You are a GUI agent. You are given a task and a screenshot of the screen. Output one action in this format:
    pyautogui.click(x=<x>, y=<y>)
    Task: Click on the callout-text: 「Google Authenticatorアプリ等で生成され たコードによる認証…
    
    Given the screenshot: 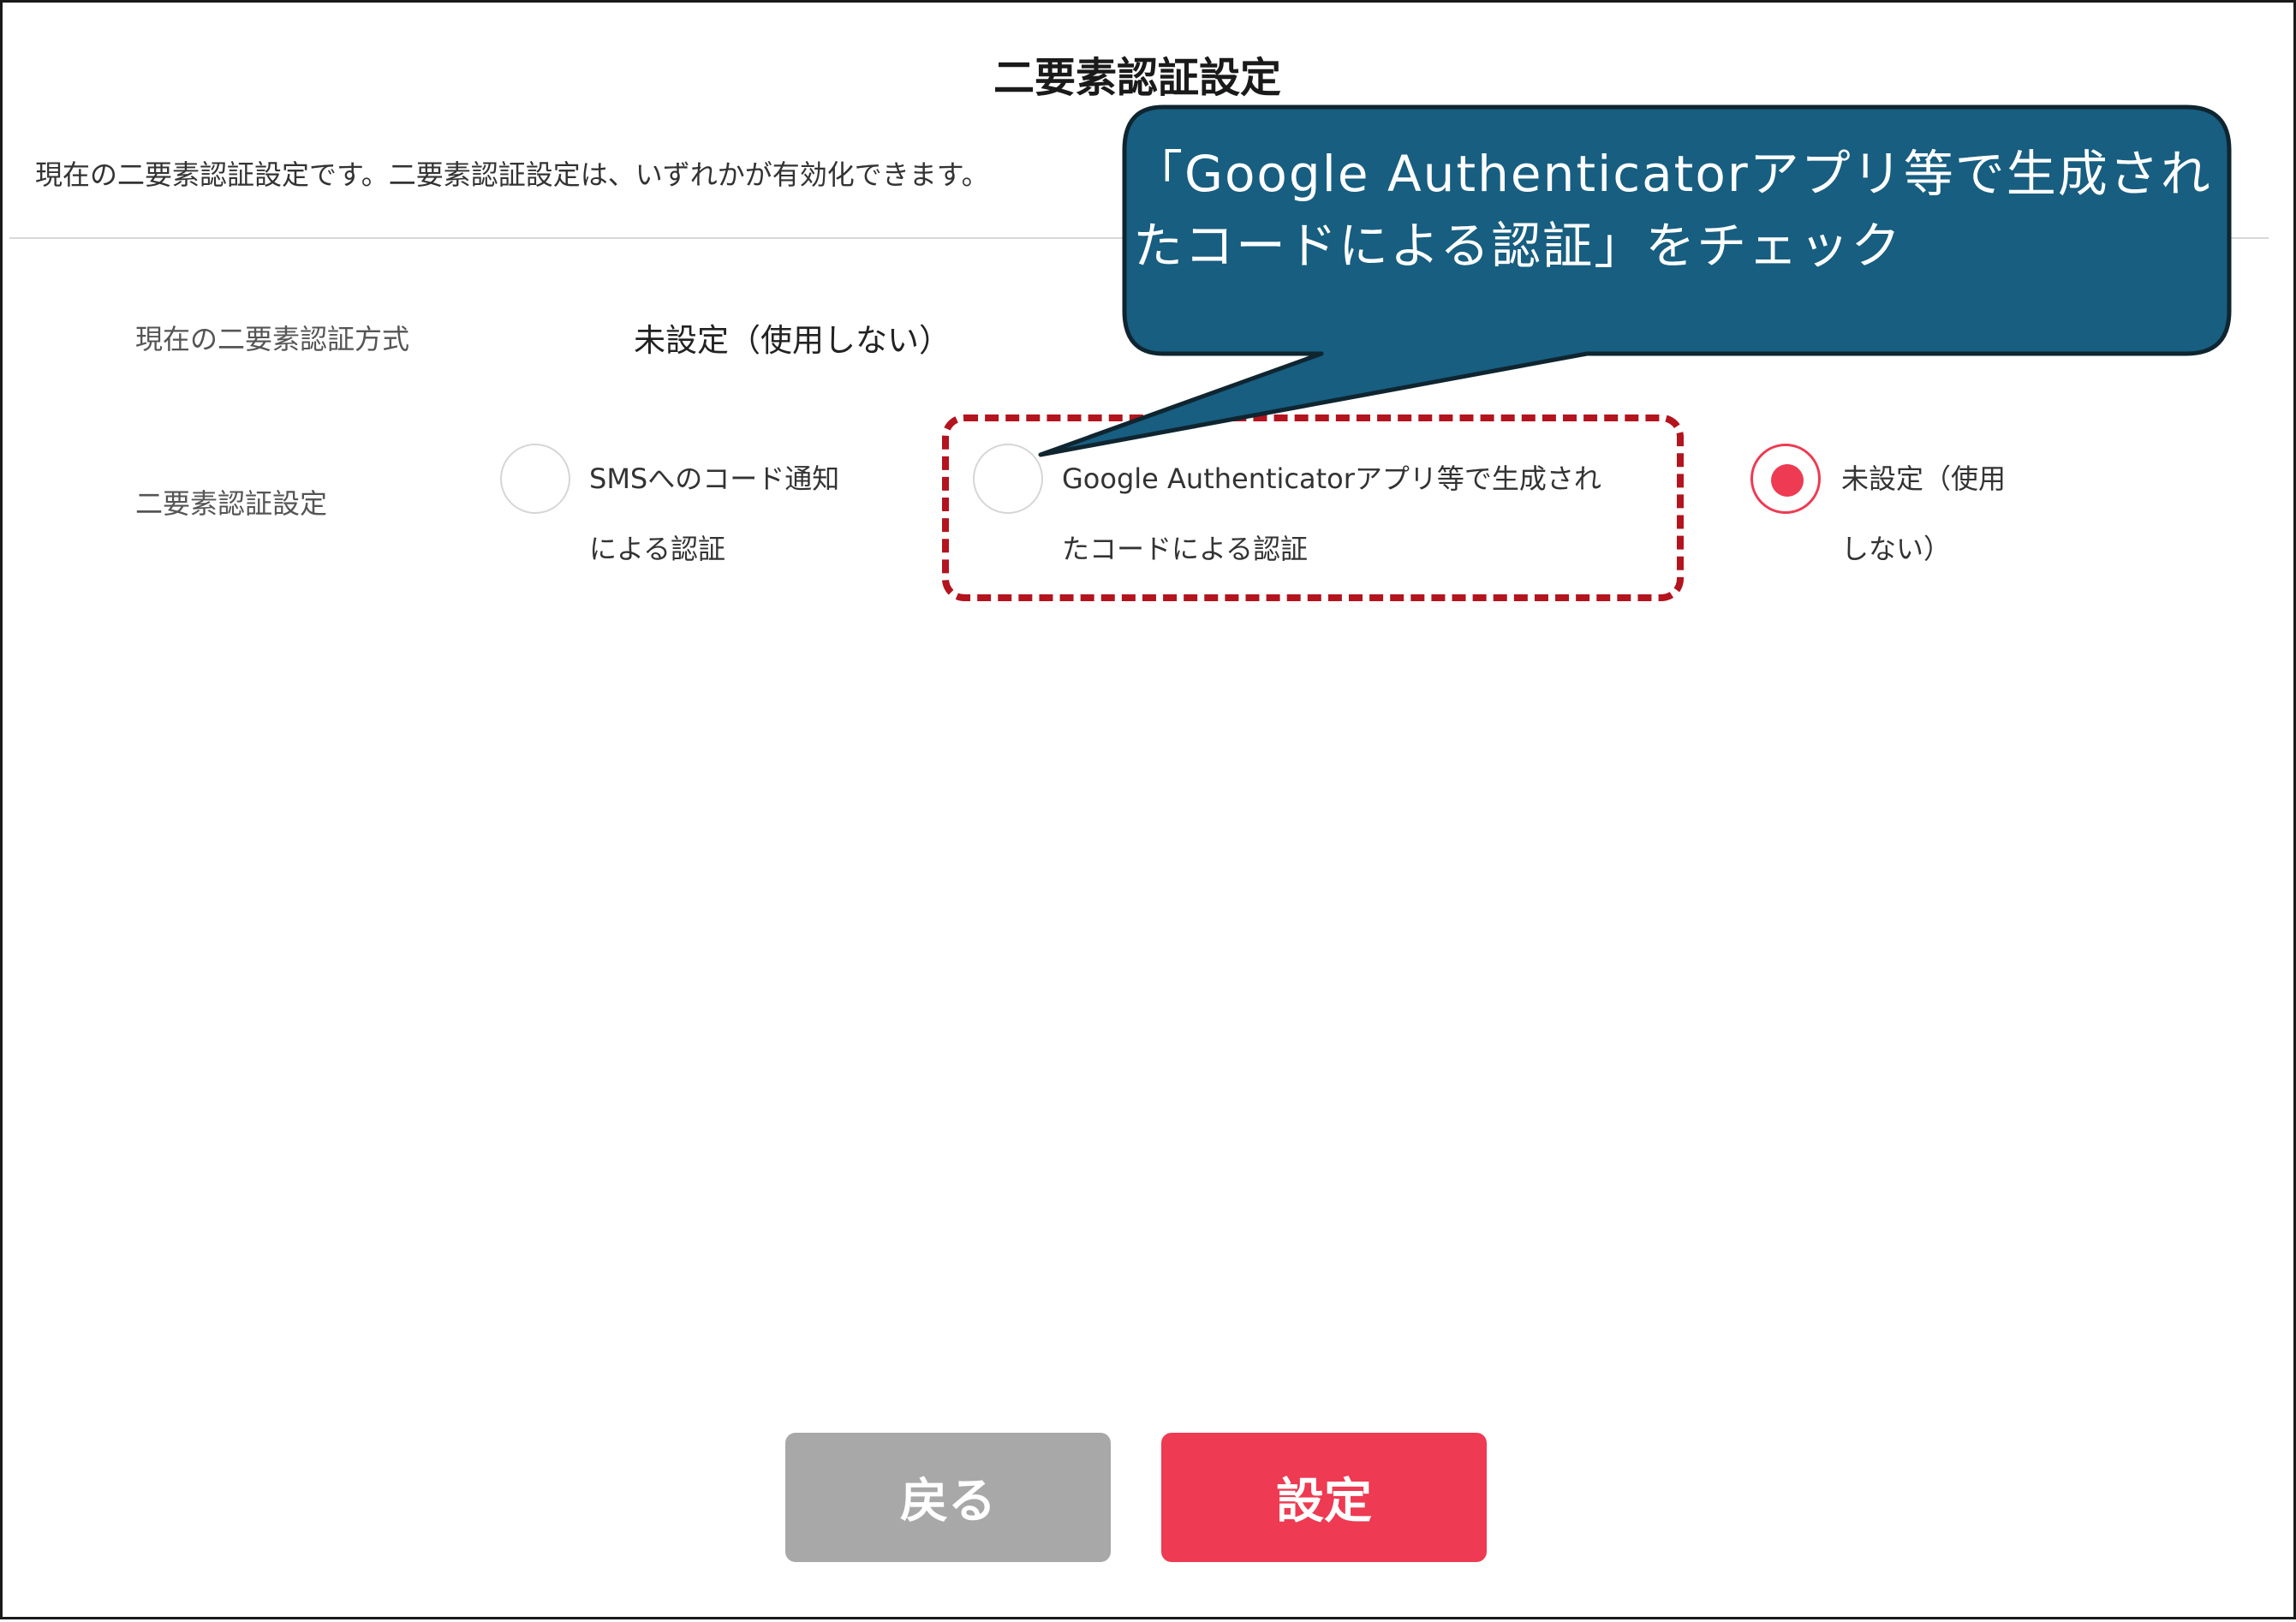 What is the action you would take?
    pyautogui.click(x=1672, y=210)
    